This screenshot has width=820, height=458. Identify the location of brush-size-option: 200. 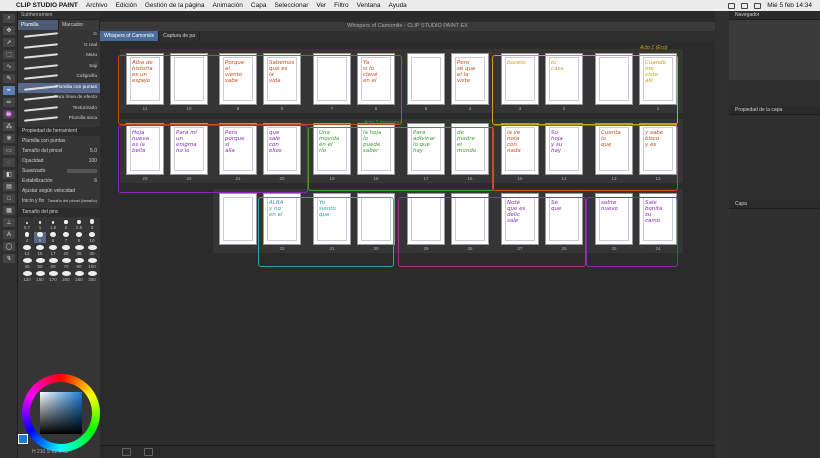
(66, 276).